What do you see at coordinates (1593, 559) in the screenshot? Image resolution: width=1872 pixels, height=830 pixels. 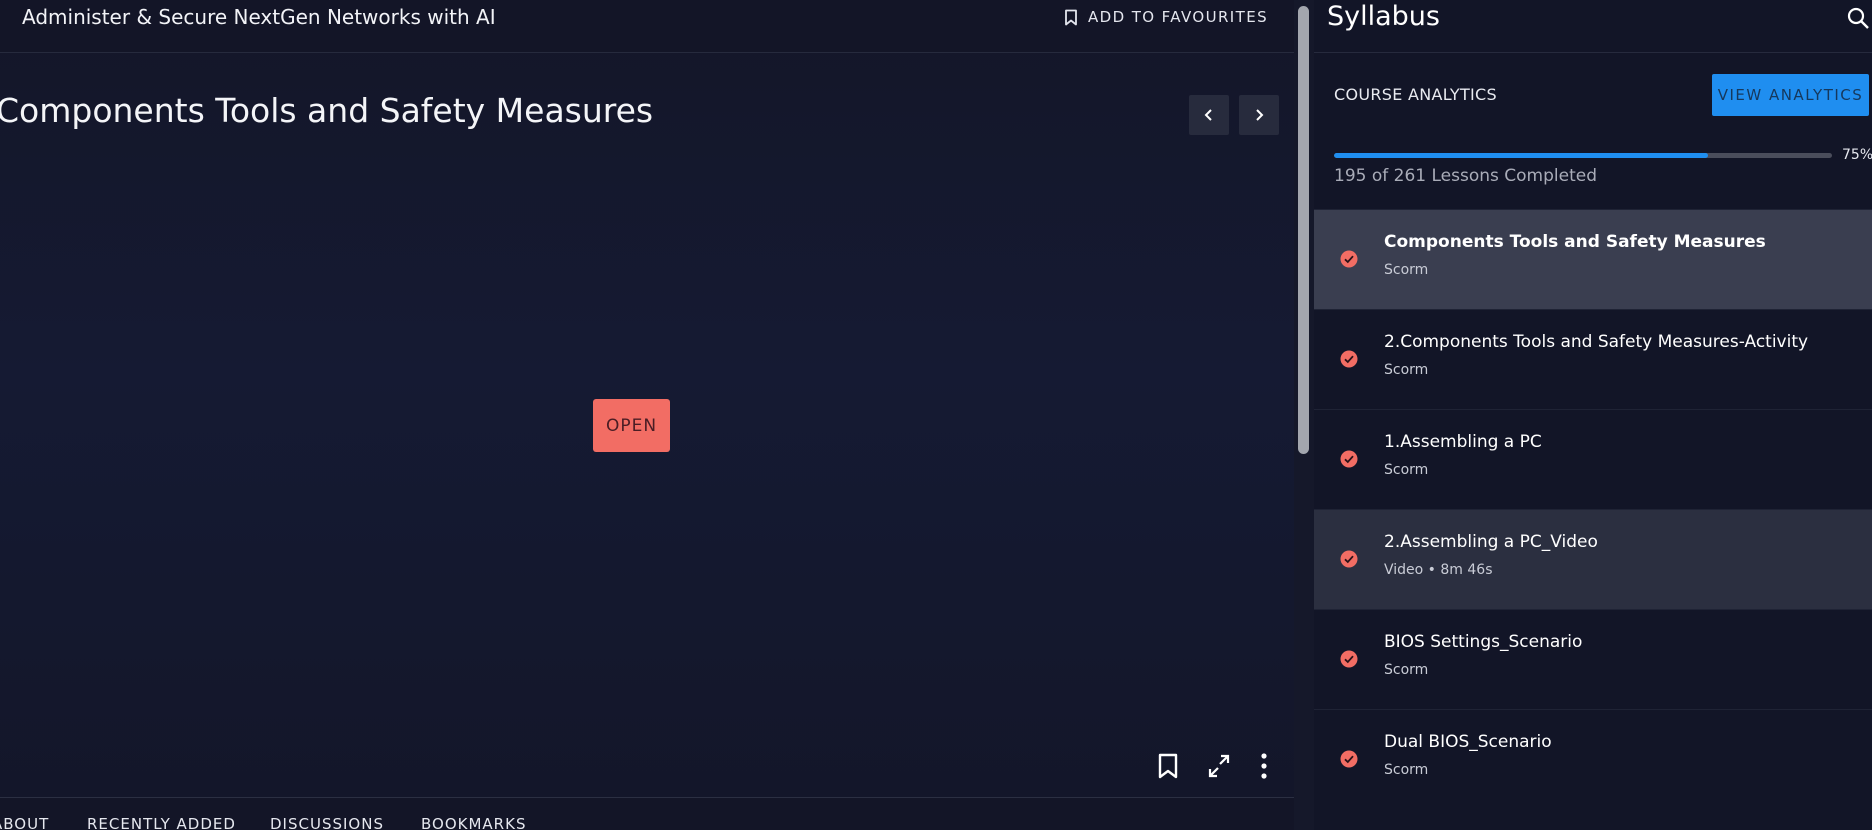 I see `syllabus-item: 2.Assembling a PC_Video Video • 8m 46s` at bounding box center [1593, 559].